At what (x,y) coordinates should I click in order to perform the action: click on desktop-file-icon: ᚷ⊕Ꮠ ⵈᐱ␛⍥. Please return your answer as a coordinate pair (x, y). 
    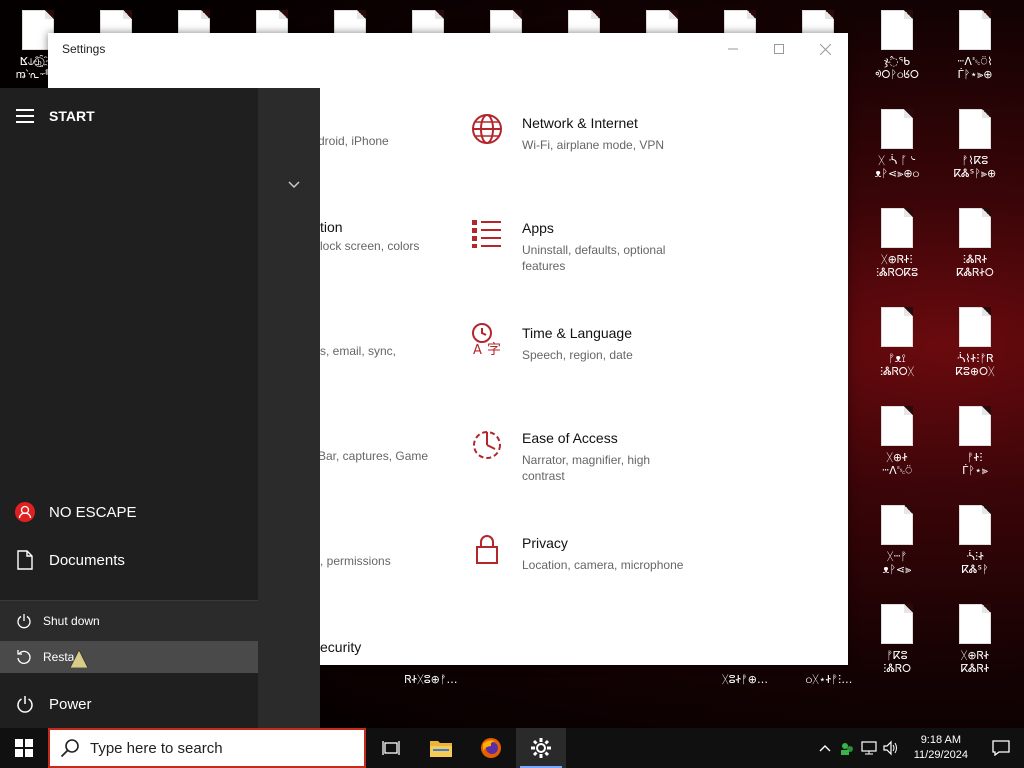
    Looking at the image, I should click on (897, 441).